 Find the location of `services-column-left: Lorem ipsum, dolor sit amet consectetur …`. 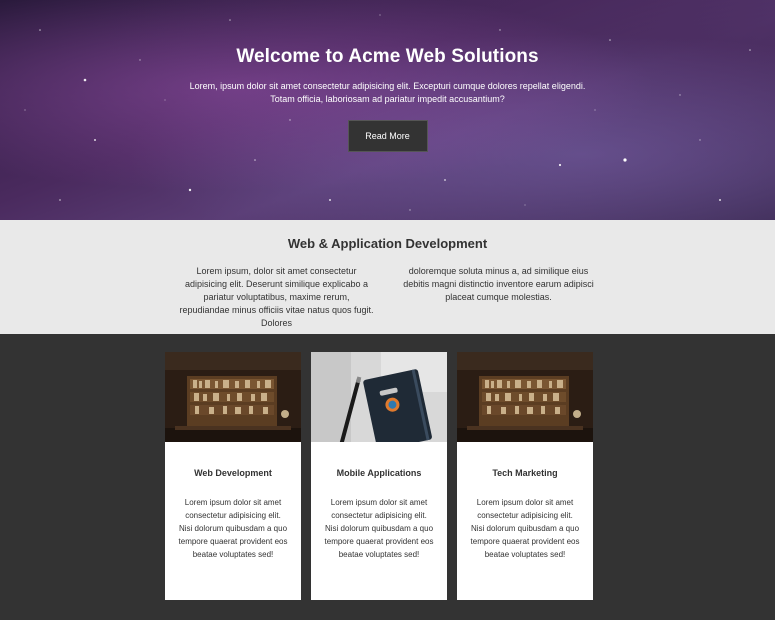

services-column-left: Lorem ipsum, dolor sit amet consectetur … is located at coordinates (276, 297).